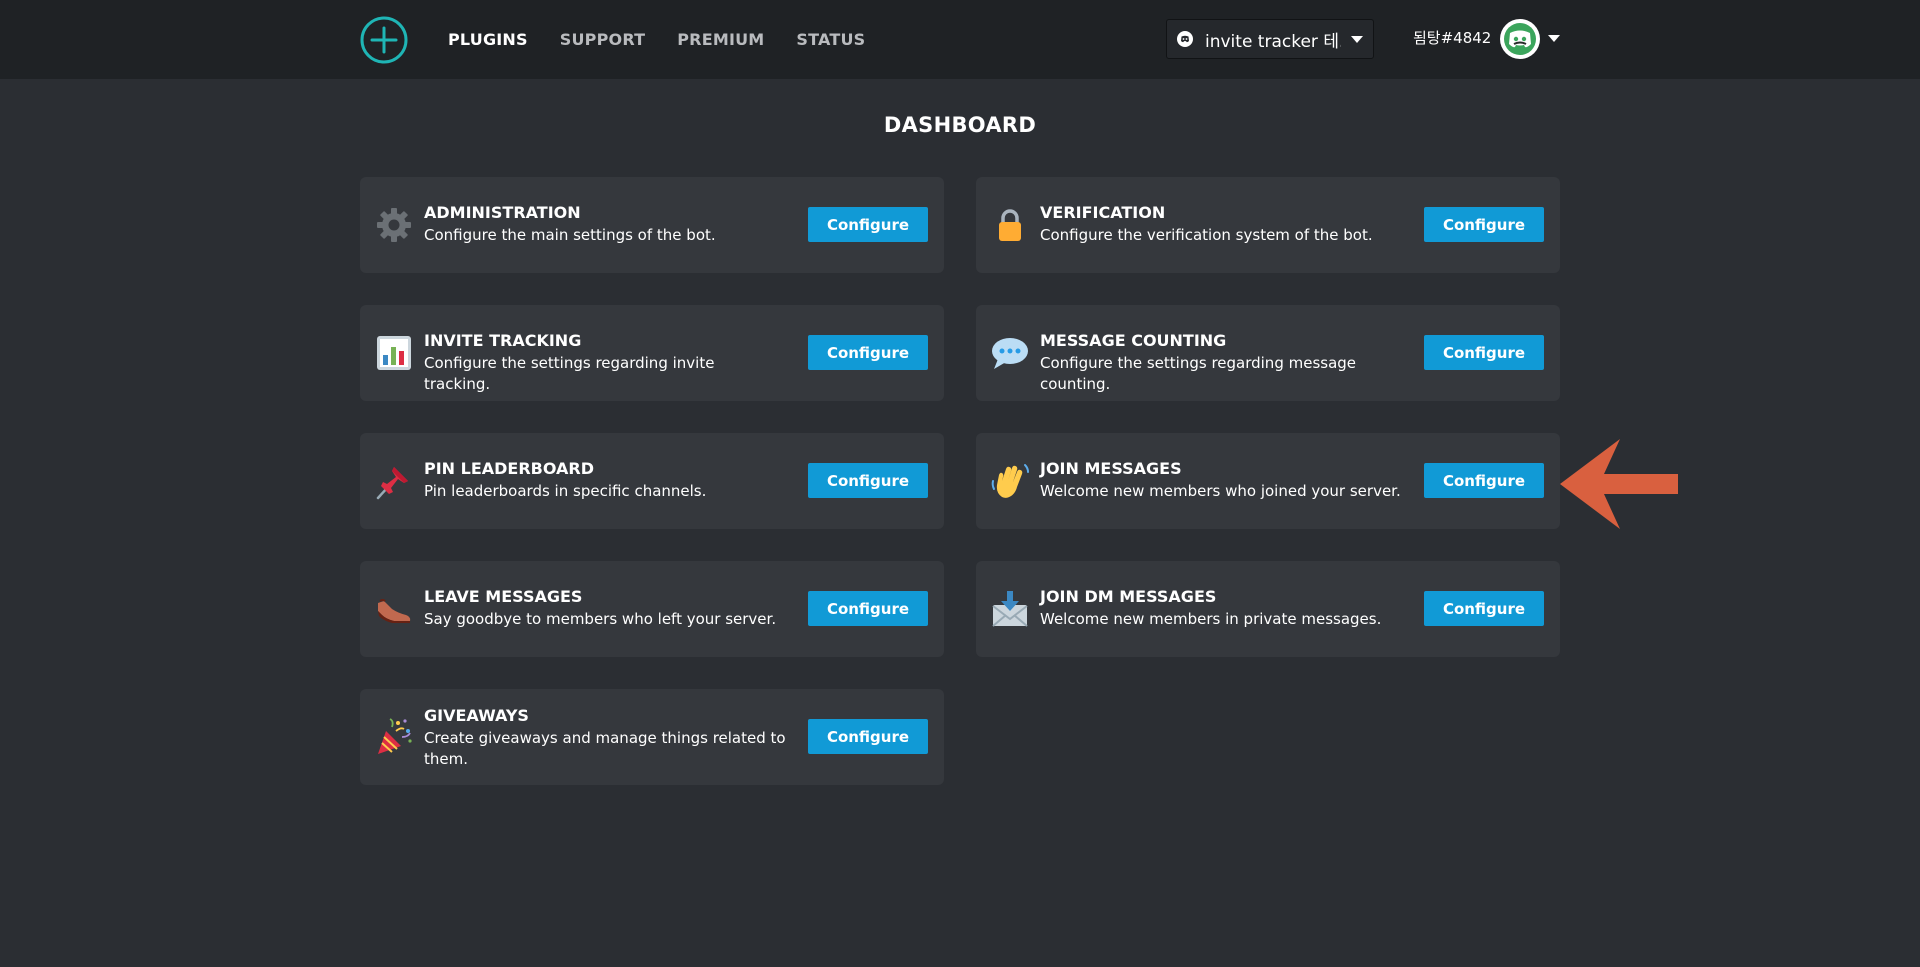  What do you see at coordinates (394, 225) in the screenshot?
I see `gear-icon` at bounding box center [394, 225].